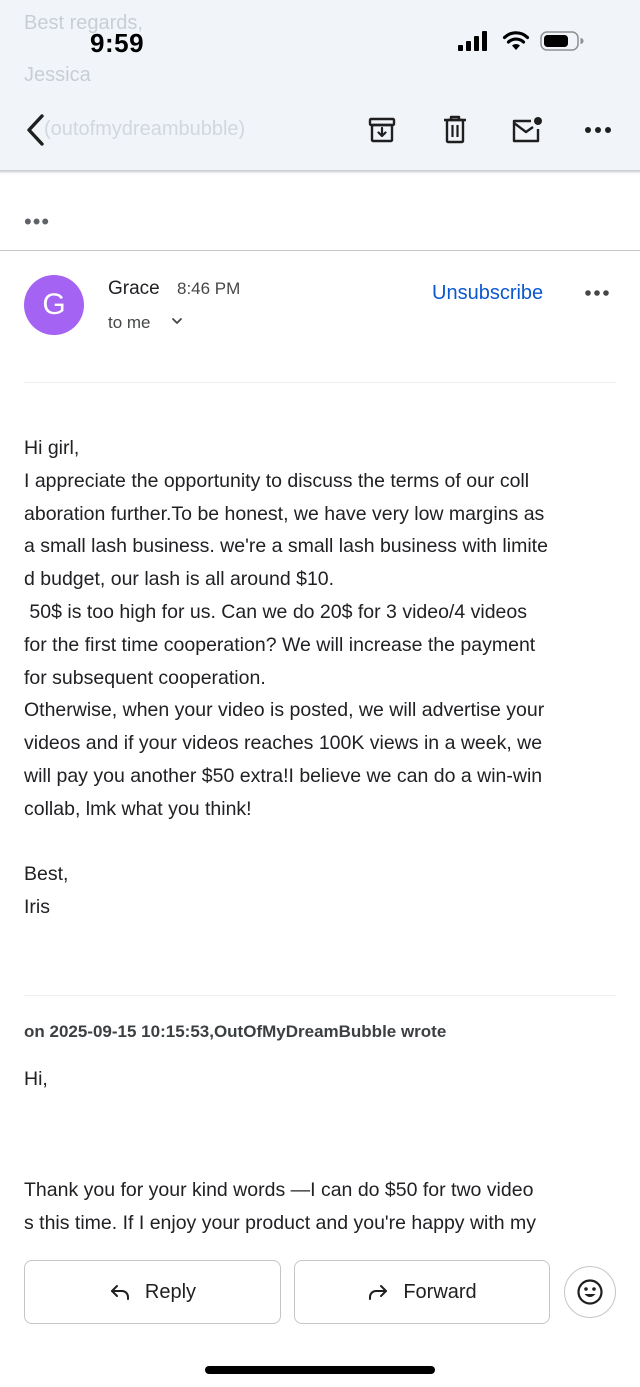 Image resolution: width=640 pixels, height=1387 pixels. I want to click on signature: Iris, so click(37, 907).